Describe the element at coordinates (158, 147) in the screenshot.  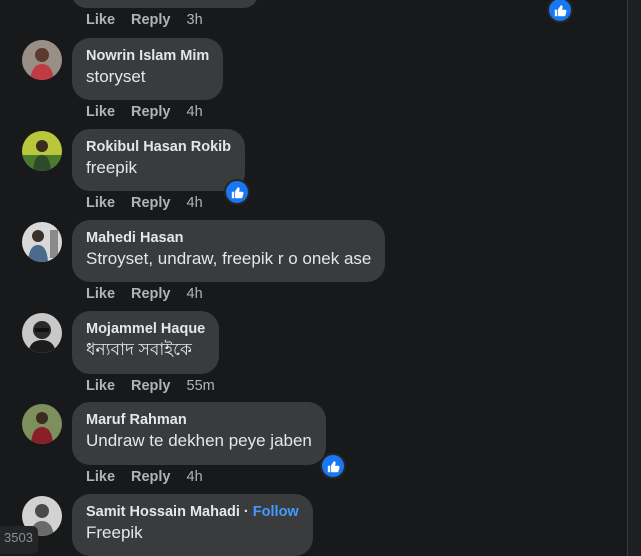
I see `comment-author: Rokibul Hasan Rokib` at that location.